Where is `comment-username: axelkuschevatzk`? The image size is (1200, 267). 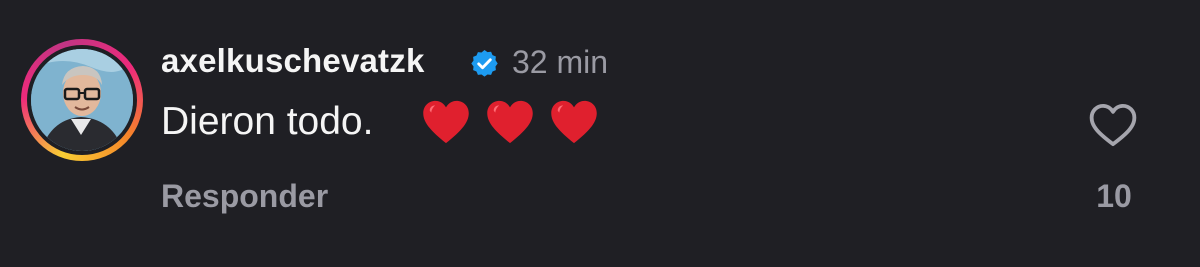 comment-username: axelkuschevatzk is located at coordinates (293, 61).